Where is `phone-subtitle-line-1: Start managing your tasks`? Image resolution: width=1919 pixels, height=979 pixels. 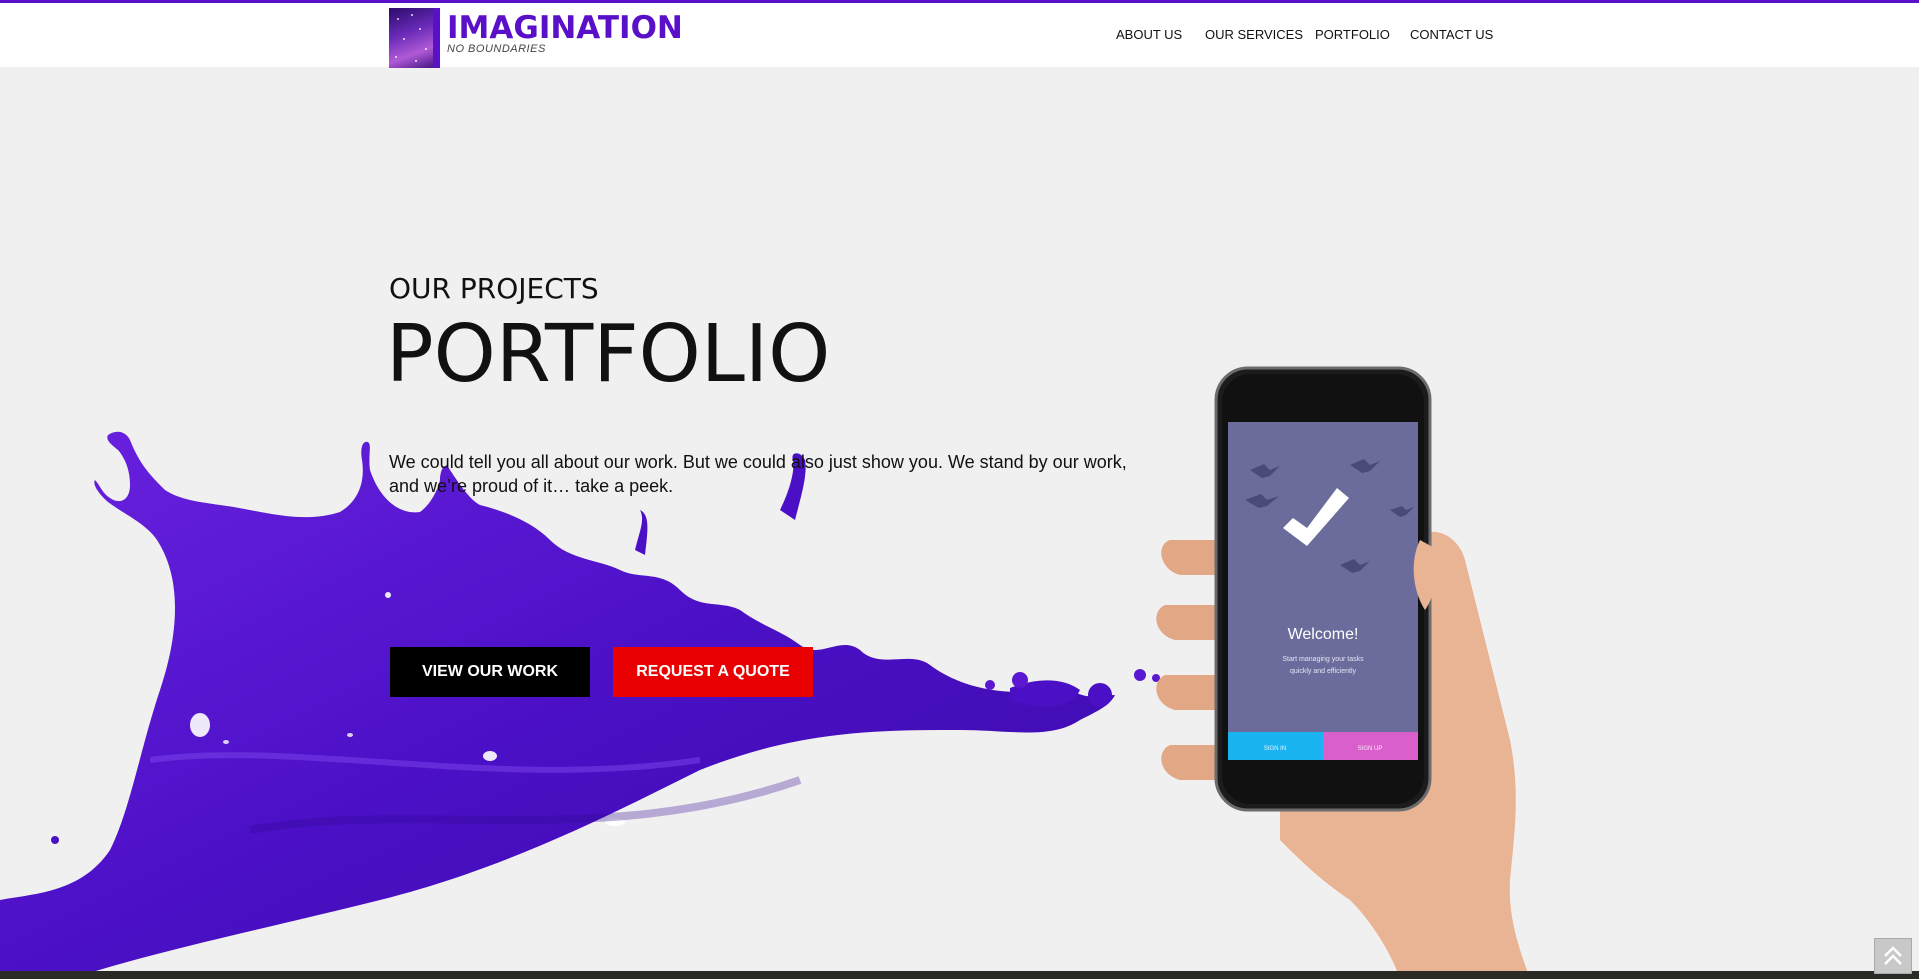
phone-subtitle-line-1: Start managing your tasks is located at coordinates (1323, 659).